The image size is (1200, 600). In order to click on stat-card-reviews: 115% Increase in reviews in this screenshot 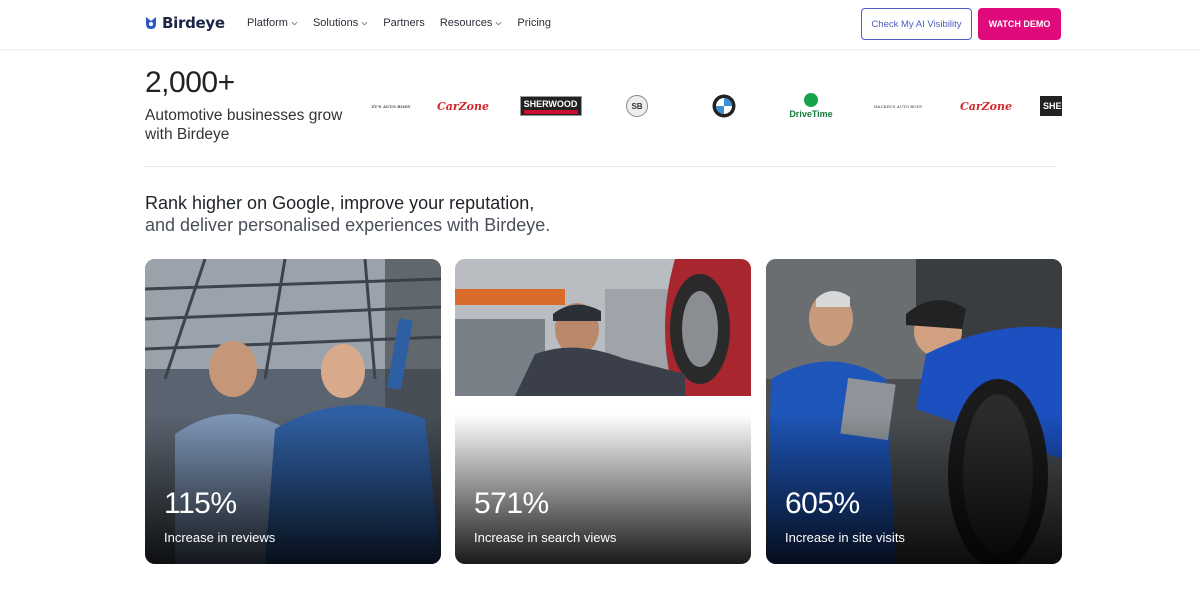, I will do `click(293, 411)`.